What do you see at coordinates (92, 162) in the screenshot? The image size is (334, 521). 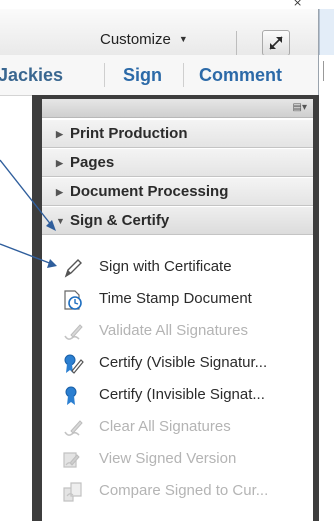 I see `section-label: Pages` at bounding box center [92, 162].